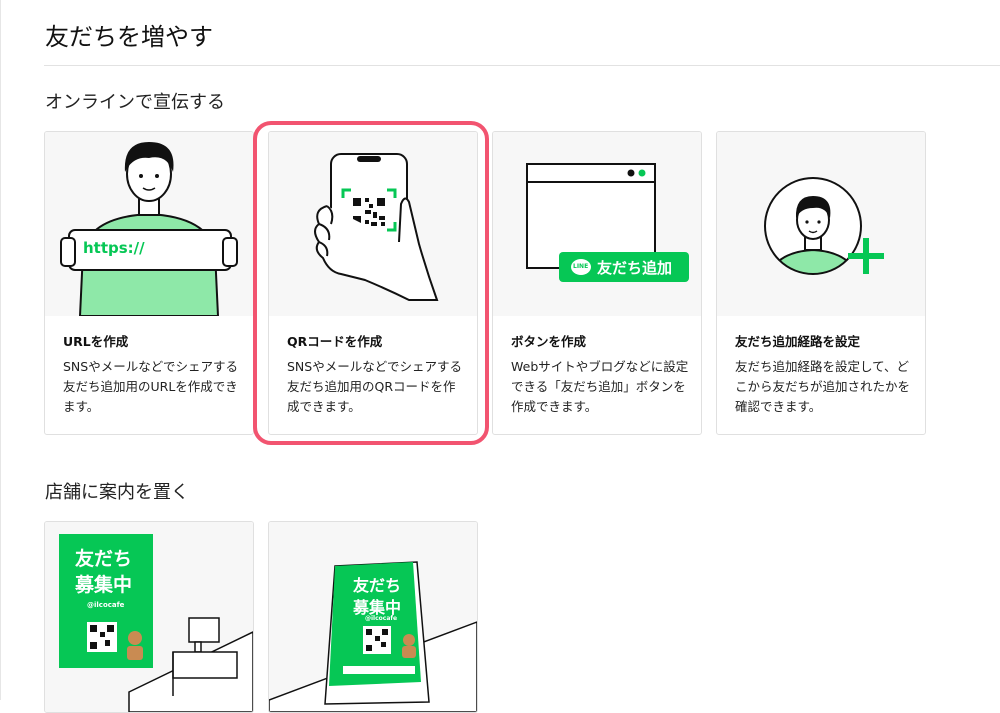  What do you see at coordinates (117, 492) in the screenshot?
I see `section-title-store: 店舗に案内を置く` at bounding box center [117, 492].